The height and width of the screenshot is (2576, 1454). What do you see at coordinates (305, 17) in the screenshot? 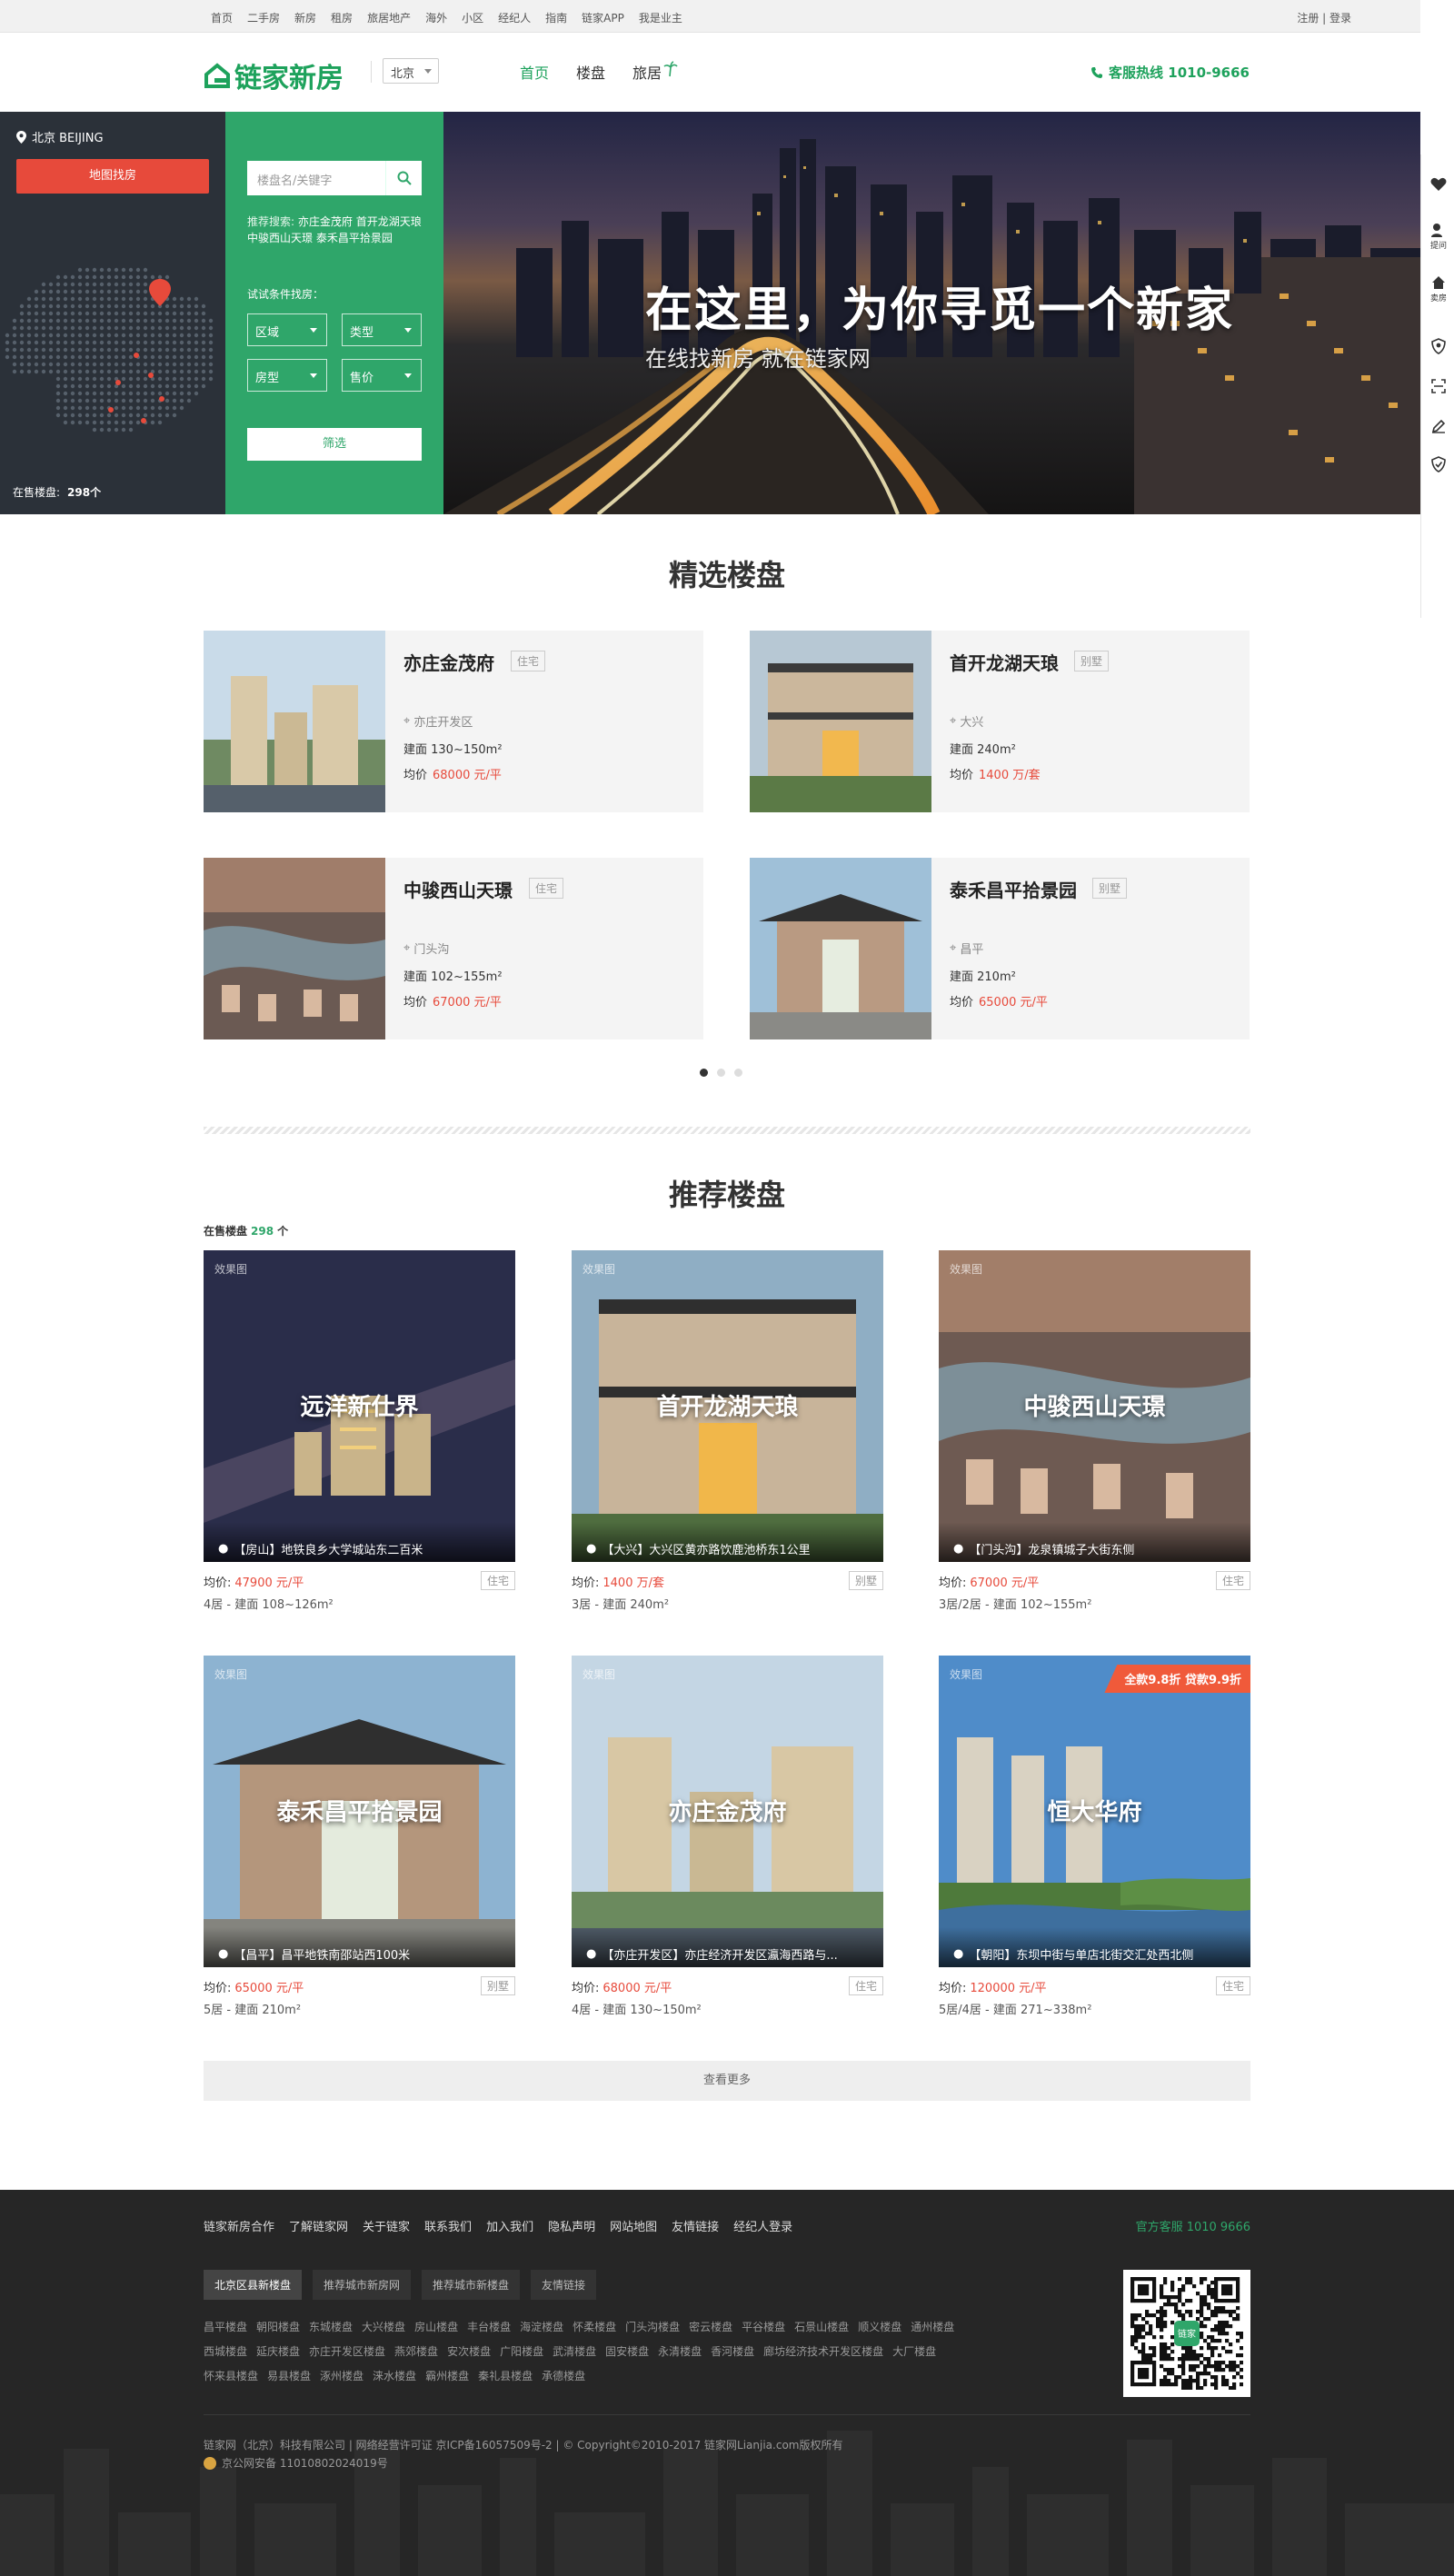
I see `top-link-newhouse: 新房` at bounding box center [305, 17].